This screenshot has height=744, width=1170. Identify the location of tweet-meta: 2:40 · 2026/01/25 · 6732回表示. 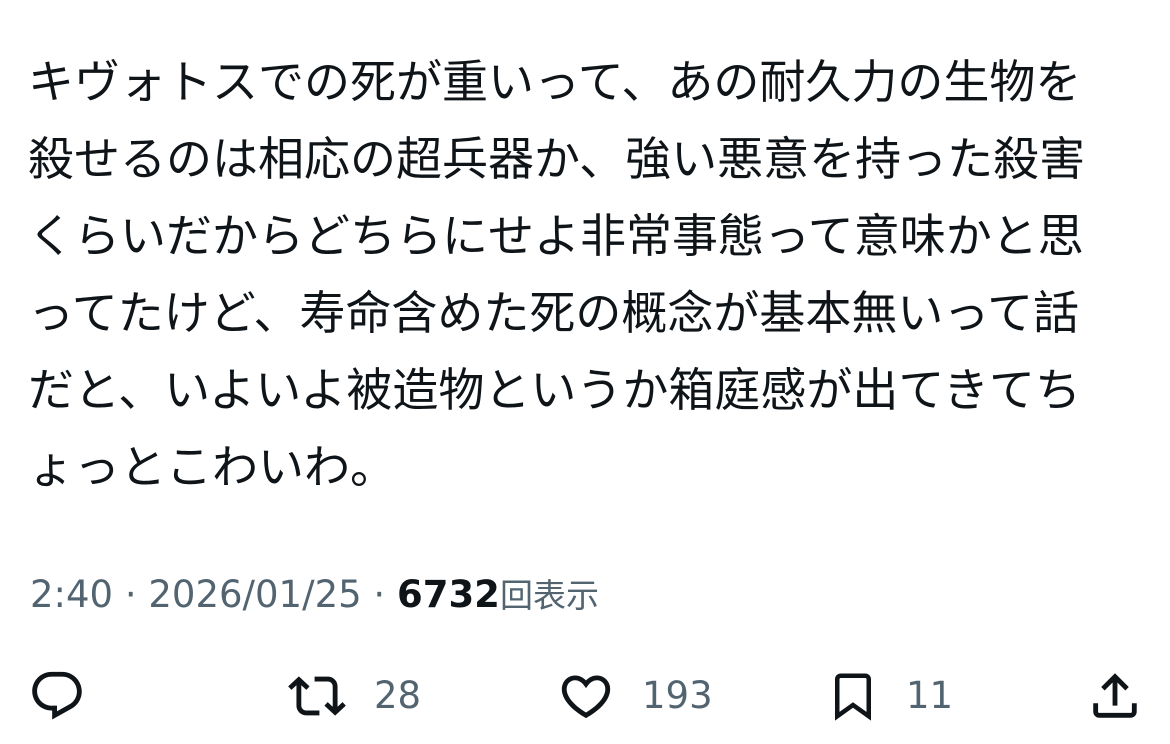
(314, 595).